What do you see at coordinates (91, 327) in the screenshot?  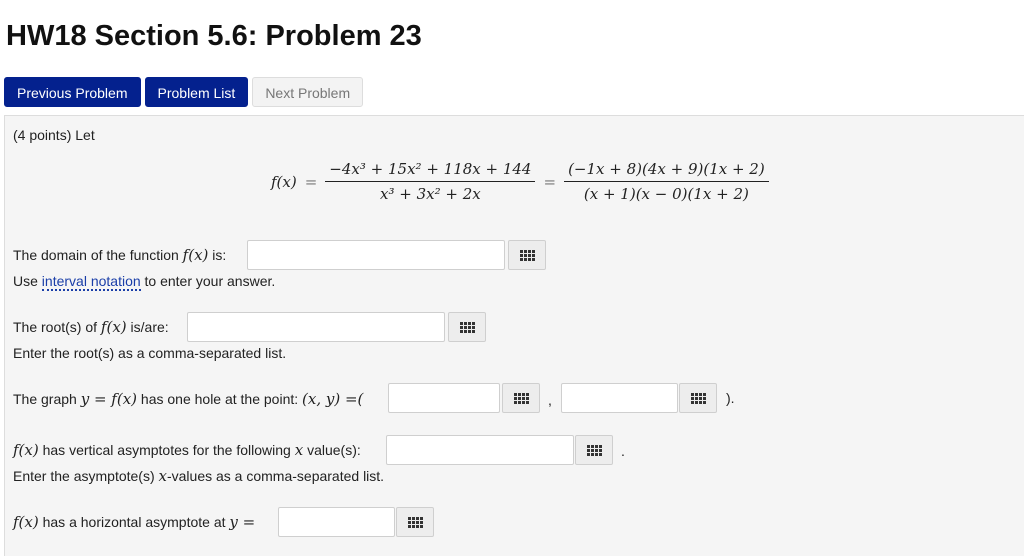 I see `roots-question: The root(s) of f(x) is/are:` at bounding box center [91, 327].